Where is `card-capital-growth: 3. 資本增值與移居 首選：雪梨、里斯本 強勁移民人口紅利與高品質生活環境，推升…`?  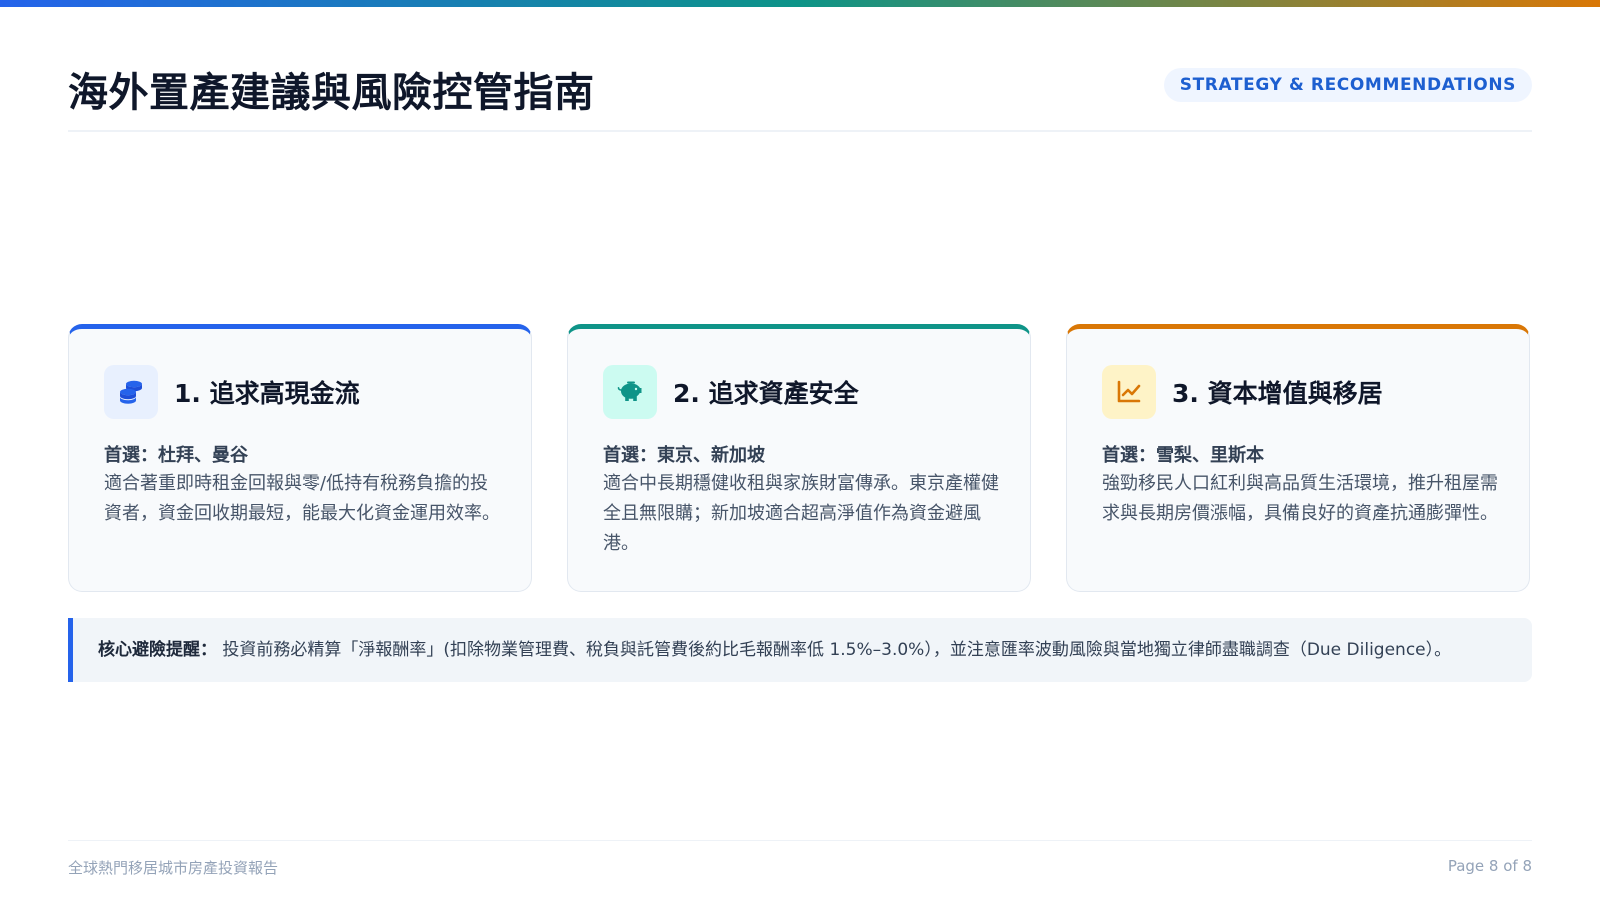 card-capital-growth: 3. 資本增值與移居 首選：雪梨、里斯本 強勁移民人口紅利與高品質生活環境，推升… is located at coordinates (1298, 458).